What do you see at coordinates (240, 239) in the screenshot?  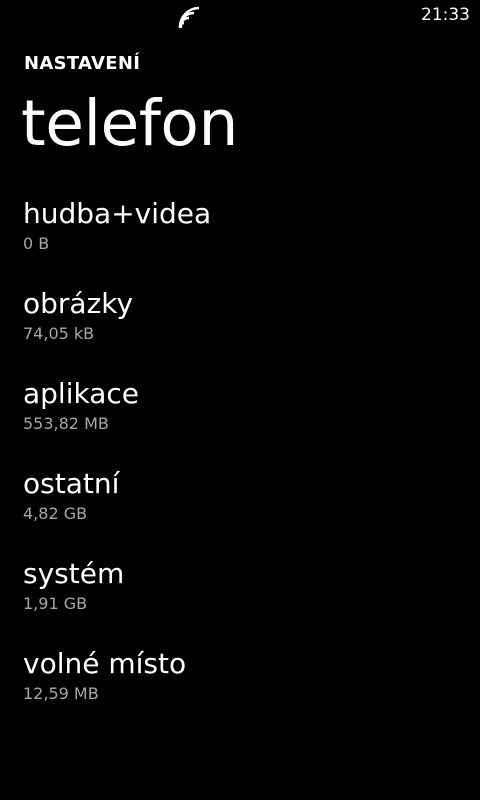 I see `storage-item-music-video: hudba+videa 0 B` at bounding box center [240, 239].